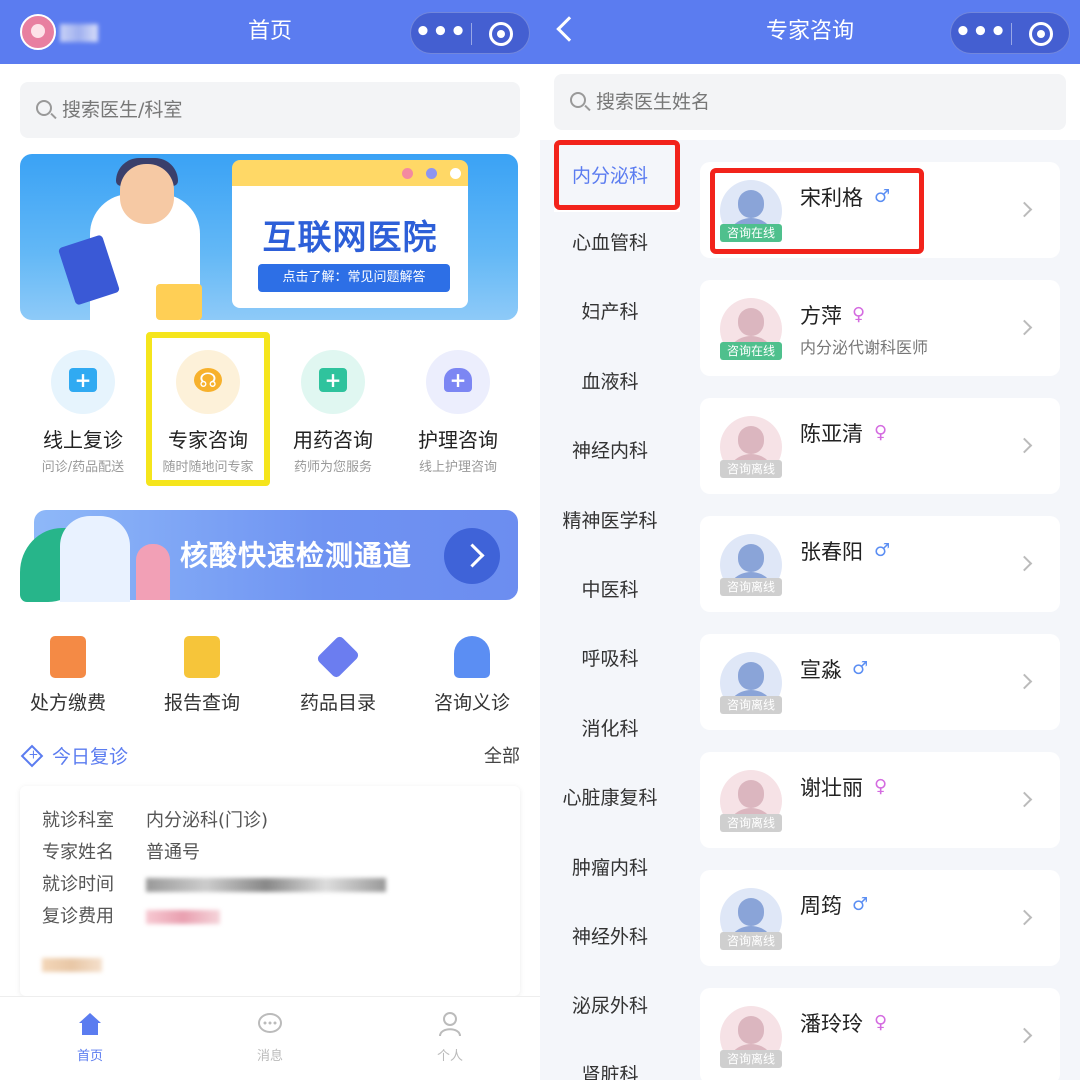  What do you see at coordinates (337, 703) in the screenshot?
I see `service-label: 药品目录` at bounding box center [337, 703].